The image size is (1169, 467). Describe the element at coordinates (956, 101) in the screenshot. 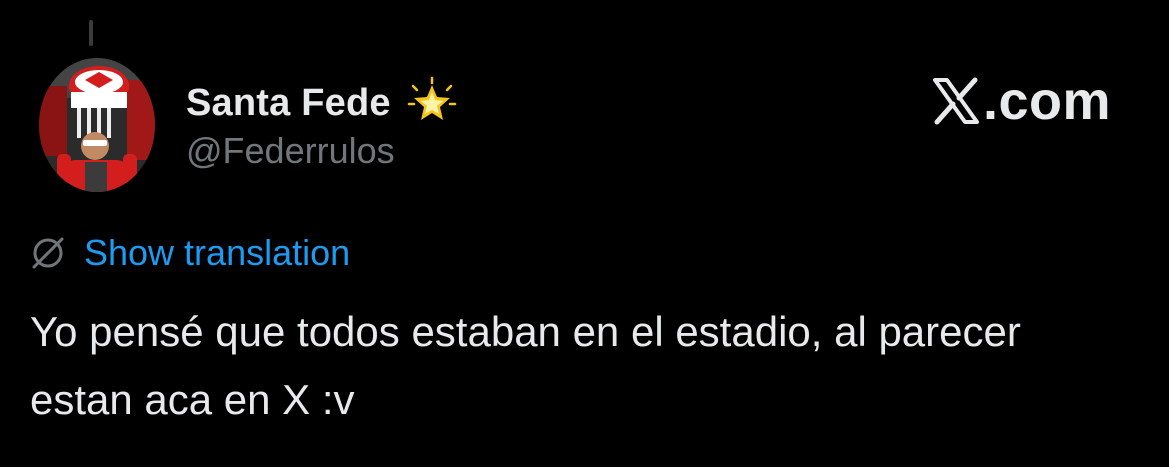

I see `x-logo-icon` at that location.